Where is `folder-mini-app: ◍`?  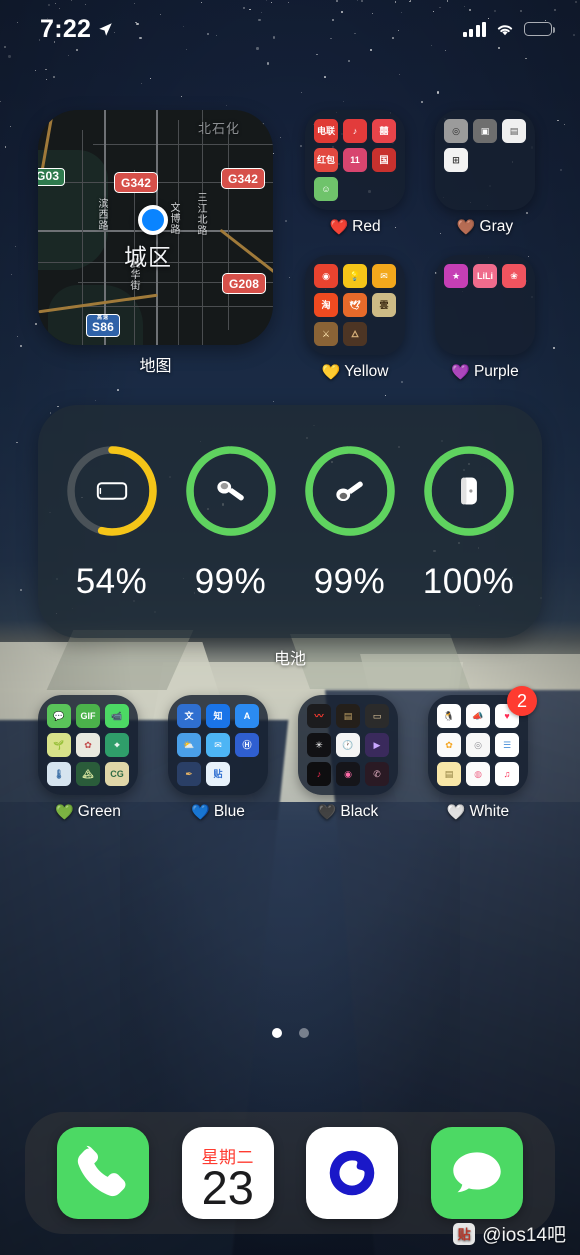 folder-mini-app: ◍ is located at coordinates (478, 774).